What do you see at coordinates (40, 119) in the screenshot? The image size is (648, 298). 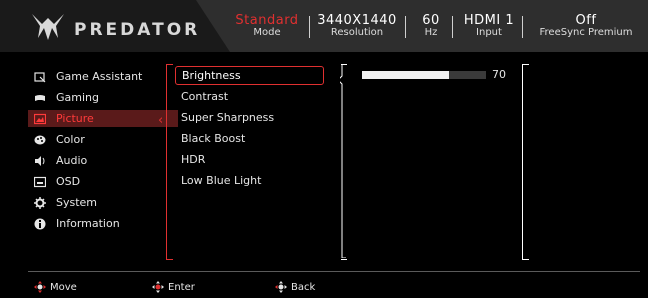 I see `picture-icon` at bounding box center [40, 119].